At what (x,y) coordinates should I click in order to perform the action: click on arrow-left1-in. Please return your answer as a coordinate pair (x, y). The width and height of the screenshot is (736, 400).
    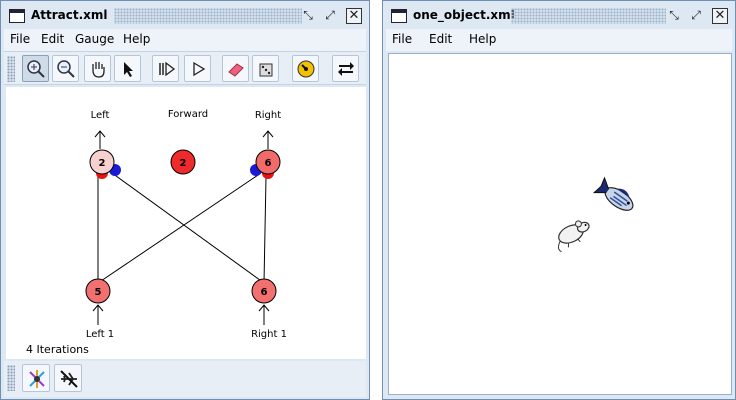
    Looking at the image, I should click on (98, 314).